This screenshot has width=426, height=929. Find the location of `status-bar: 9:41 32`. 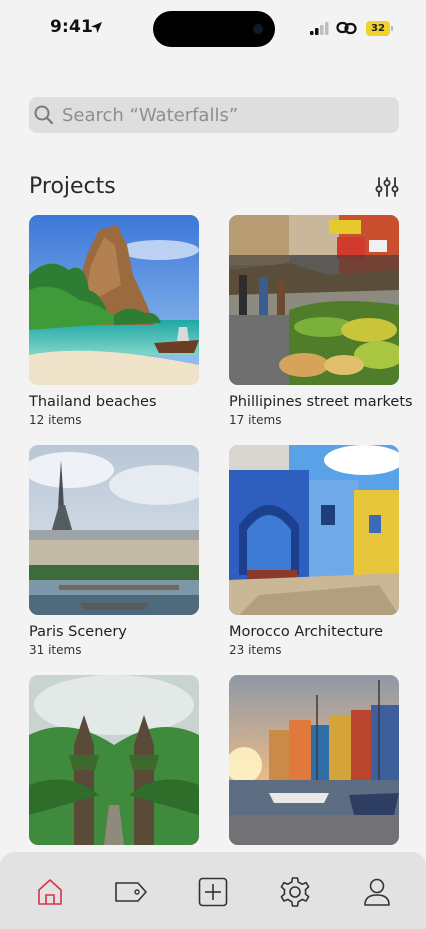

status-bar: 9:41 32 is located at coordinates (213, 28).